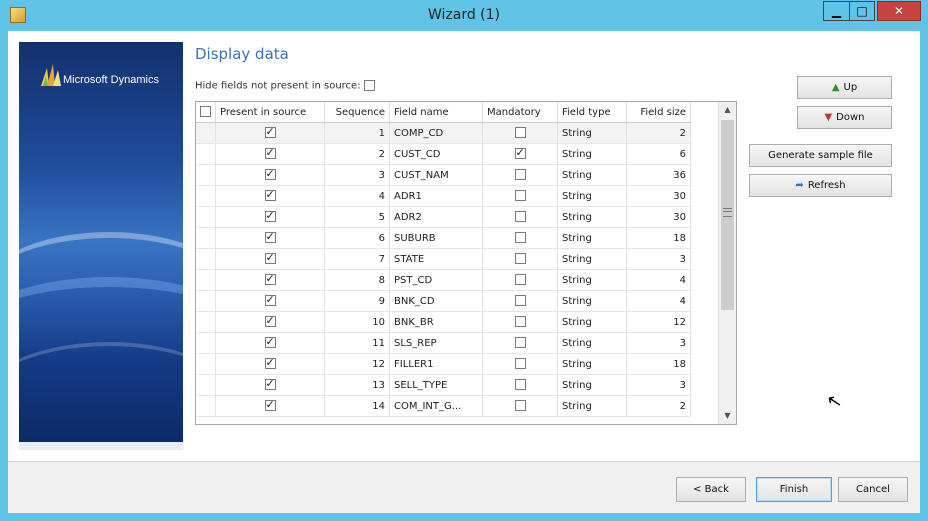 The width and height of the screenshot is (928, 521). I want to click on move-down-button: ▼ Down, so click(844, 117).